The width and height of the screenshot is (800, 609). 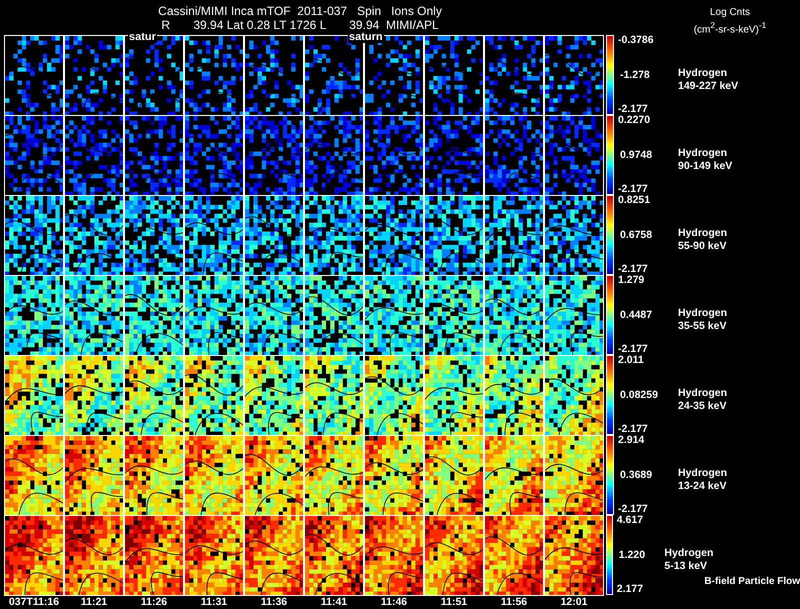 What do you see at coordinates (631, 360) in the screenshot?
I see `colorbar-max: 2.011` at bounding box center [631, 360].